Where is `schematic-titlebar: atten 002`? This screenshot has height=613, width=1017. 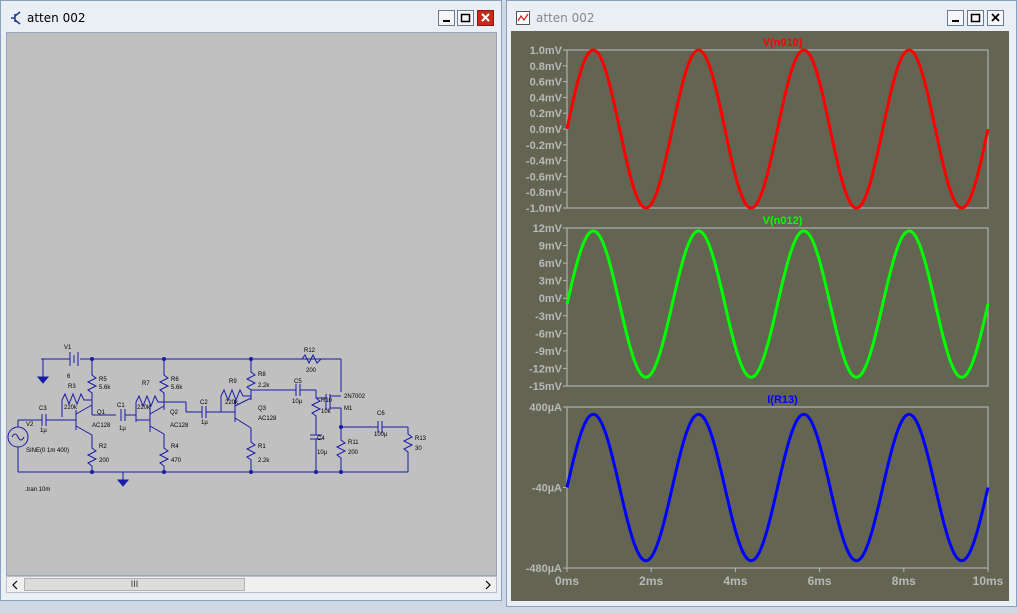 schematic-titlebar: atten 002 is located at coordinates (251, 16).